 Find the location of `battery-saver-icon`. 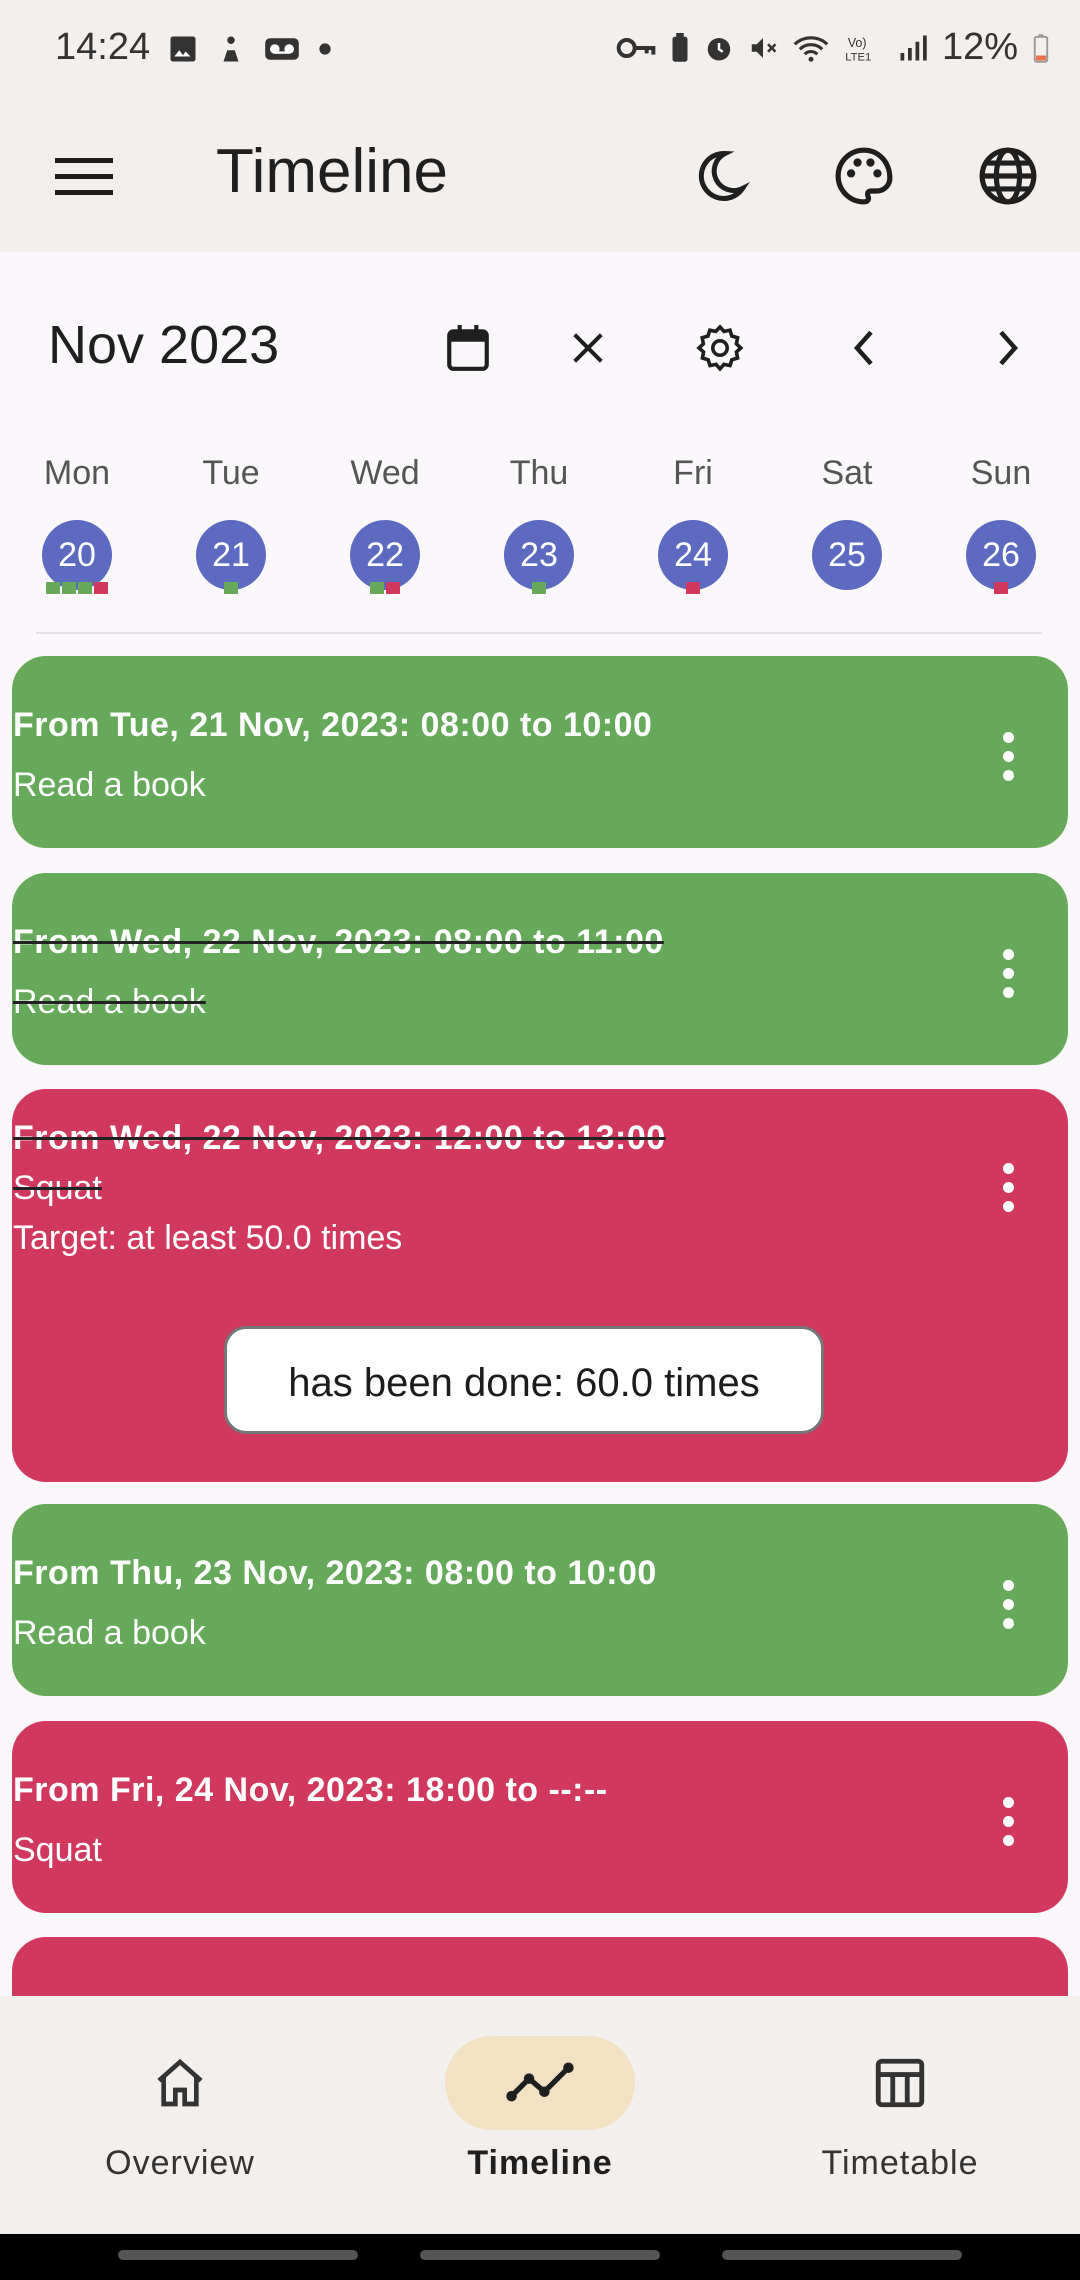

battery-saver-icon is located at coordinates (680, 47).